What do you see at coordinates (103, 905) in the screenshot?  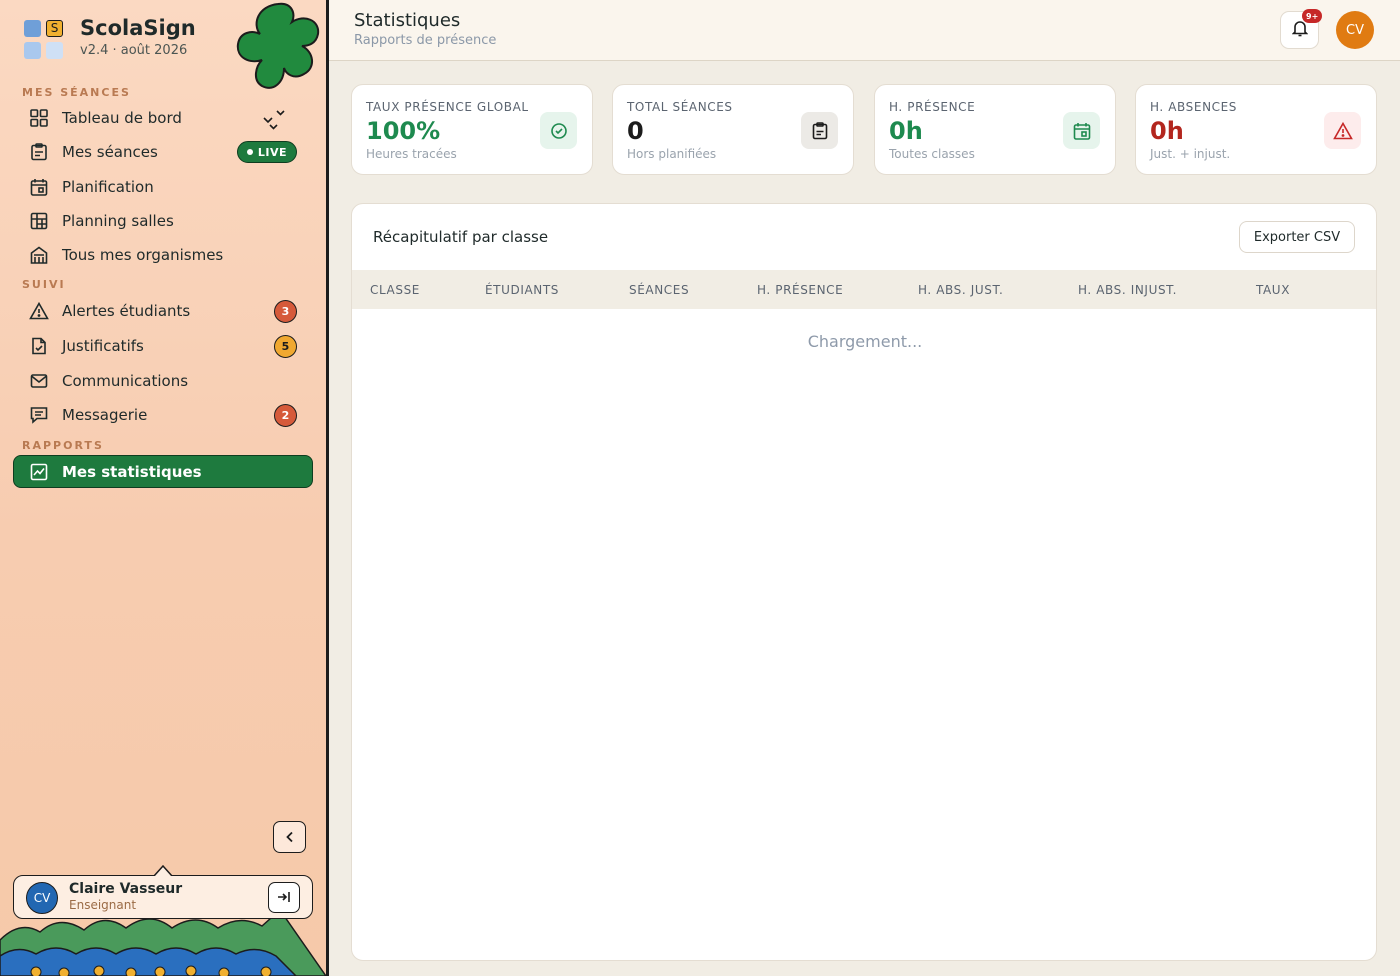 I see `user-role: Enseignant` at bounding box center [103, 905].